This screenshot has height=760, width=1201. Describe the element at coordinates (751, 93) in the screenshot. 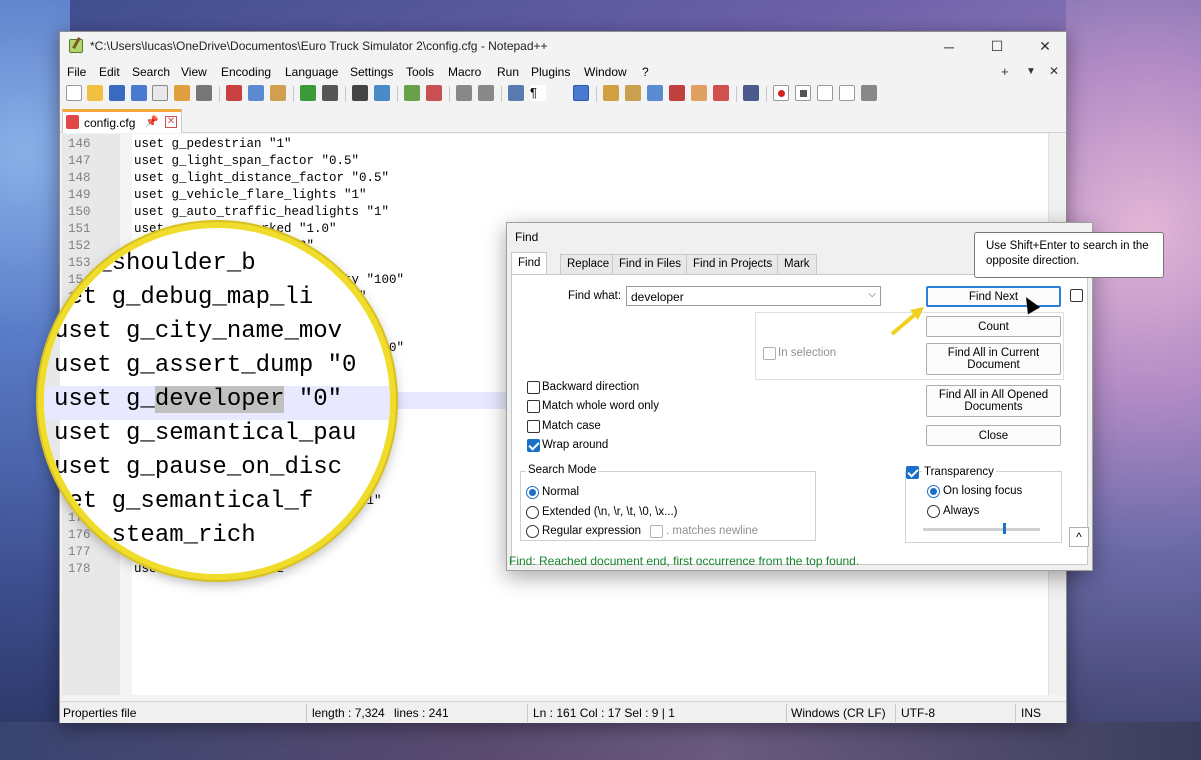

I see `preview-icon` at that location.